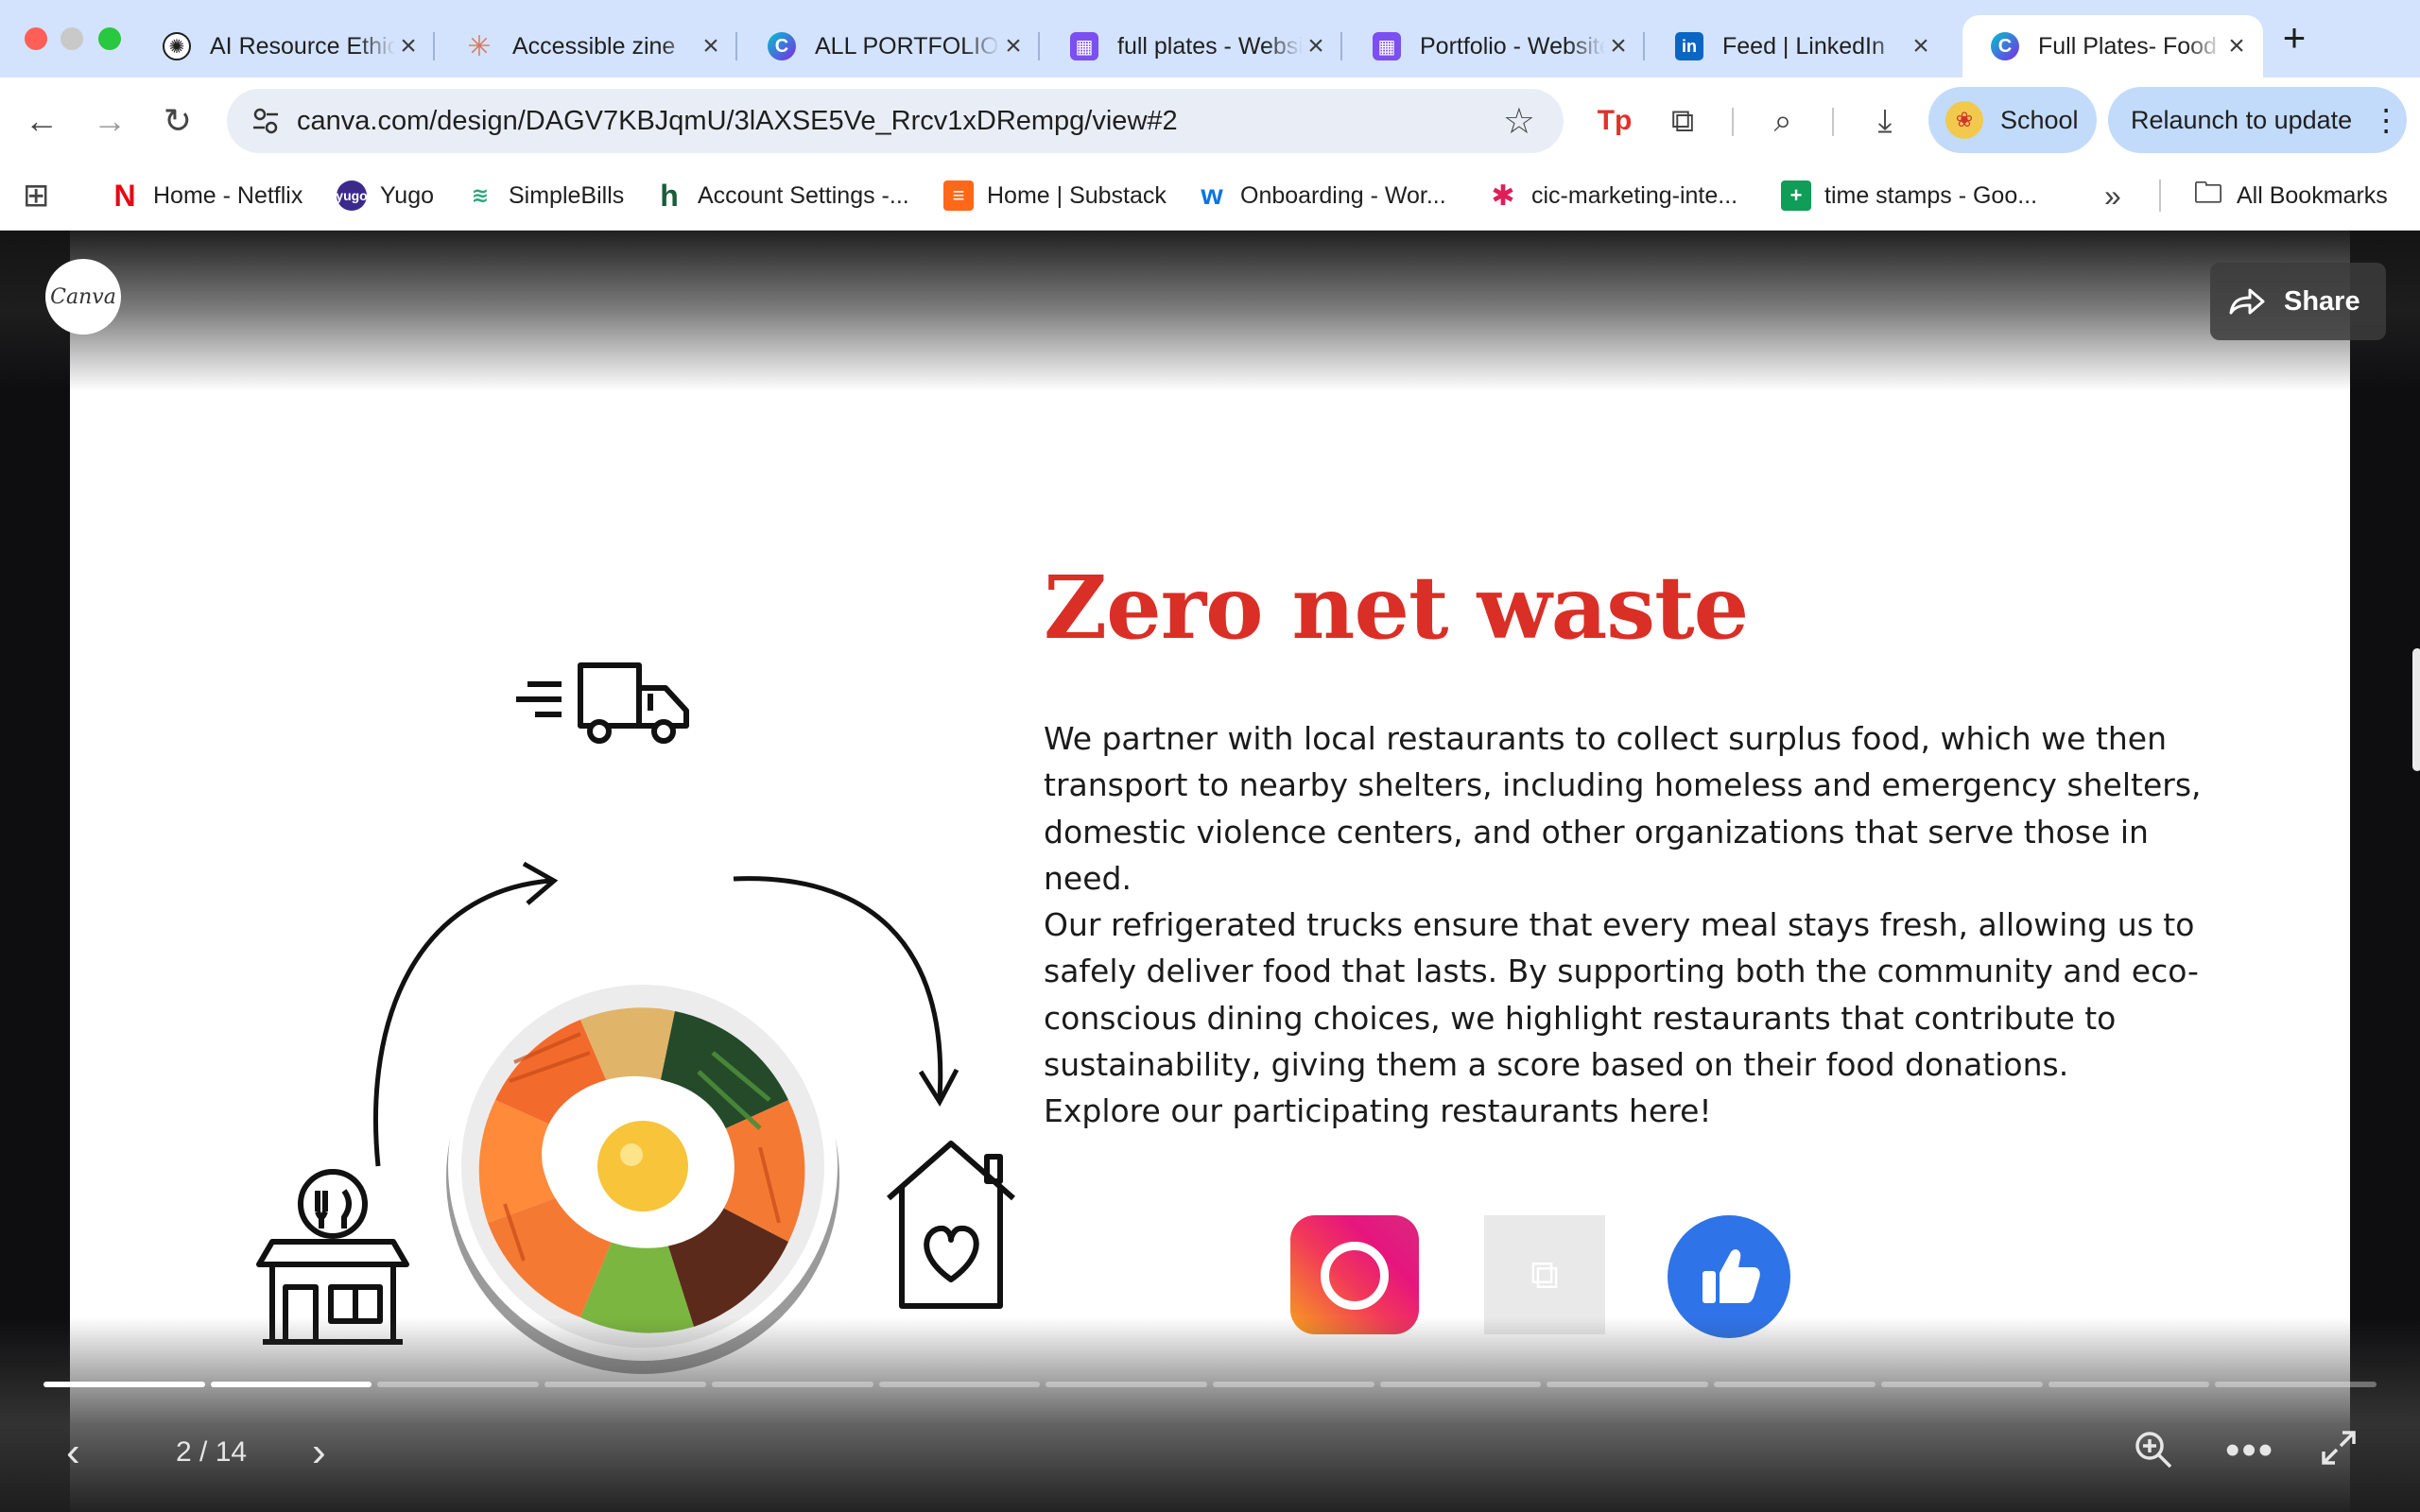 The image size is (2420, 1512). Describe the element at coordinates (2247, 301) in the screenshot. I see `share-icon` at that location.